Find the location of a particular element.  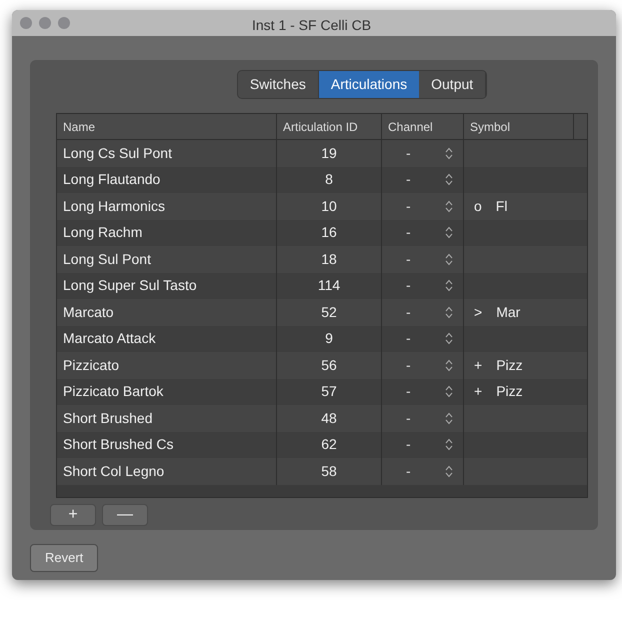

tab: Switches is located at coordinates (278, 84).